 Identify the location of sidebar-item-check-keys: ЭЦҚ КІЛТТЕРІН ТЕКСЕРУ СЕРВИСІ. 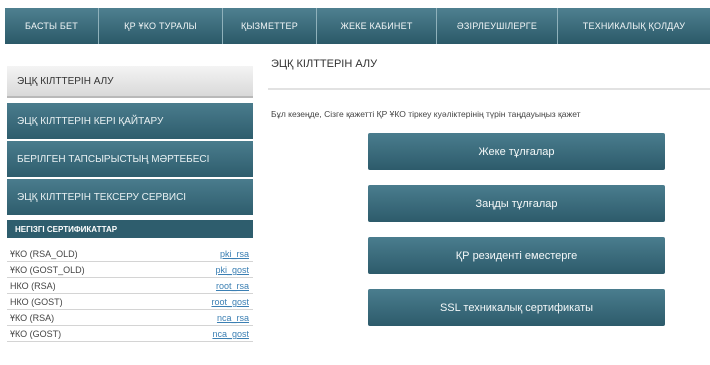
(130, 197).